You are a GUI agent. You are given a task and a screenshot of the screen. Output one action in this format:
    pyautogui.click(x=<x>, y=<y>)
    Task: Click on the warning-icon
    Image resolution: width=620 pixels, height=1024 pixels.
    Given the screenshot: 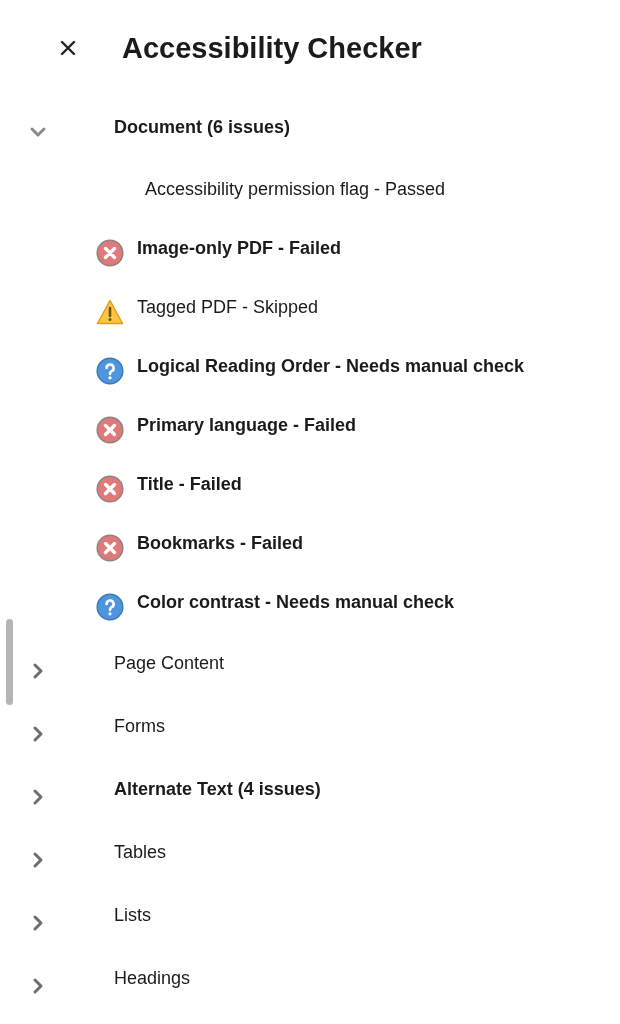 What is the action you would take?
    pyautogui.click(x=110, y=311)
    